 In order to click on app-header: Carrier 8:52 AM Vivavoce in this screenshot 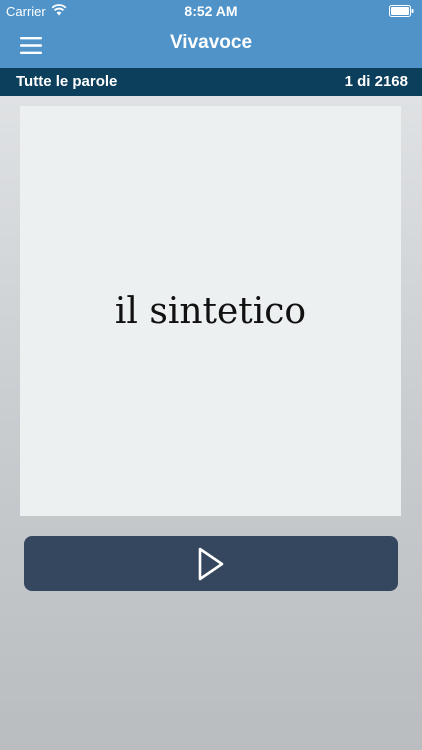, I will do `click(211, 34)`.